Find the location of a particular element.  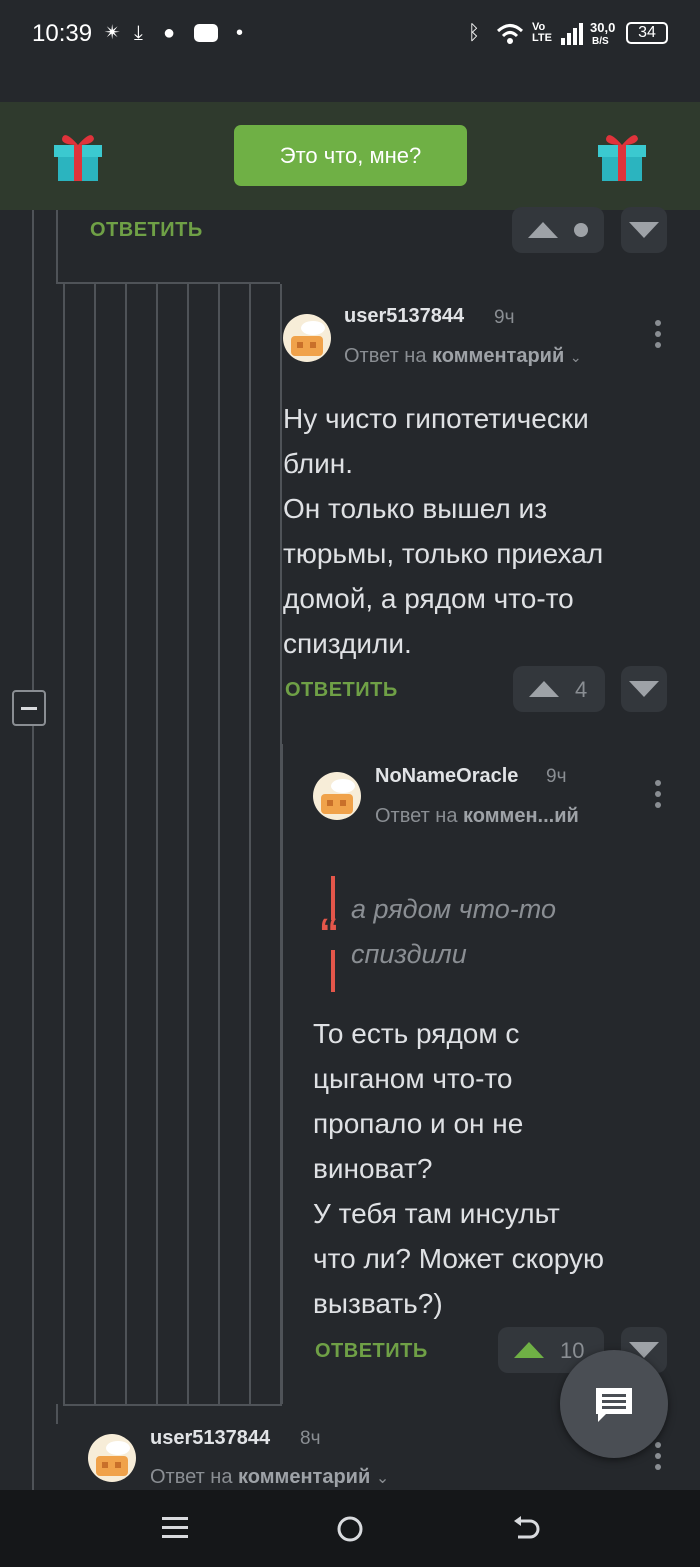

wifi-icon is located at coordinates (510, 34).